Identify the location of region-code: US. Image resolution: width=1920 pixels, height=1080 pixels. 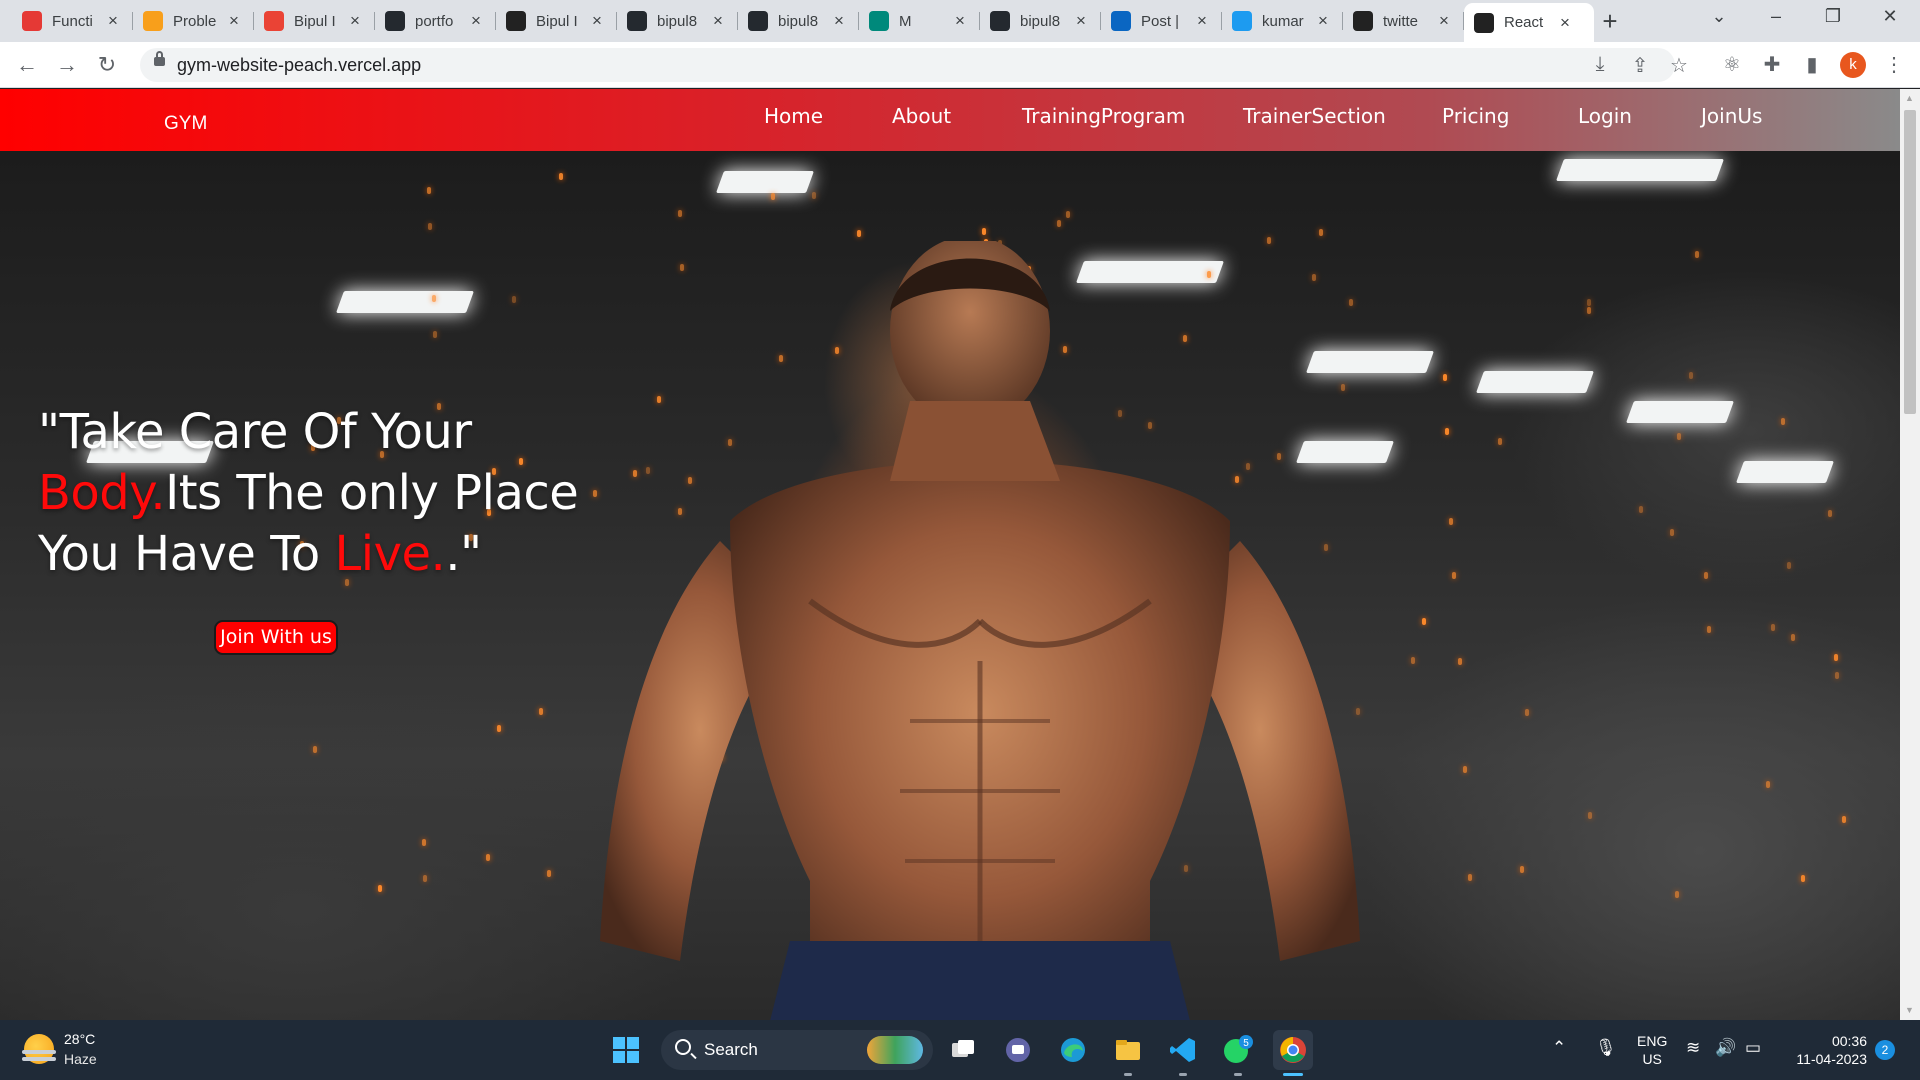
(1652, 1059).